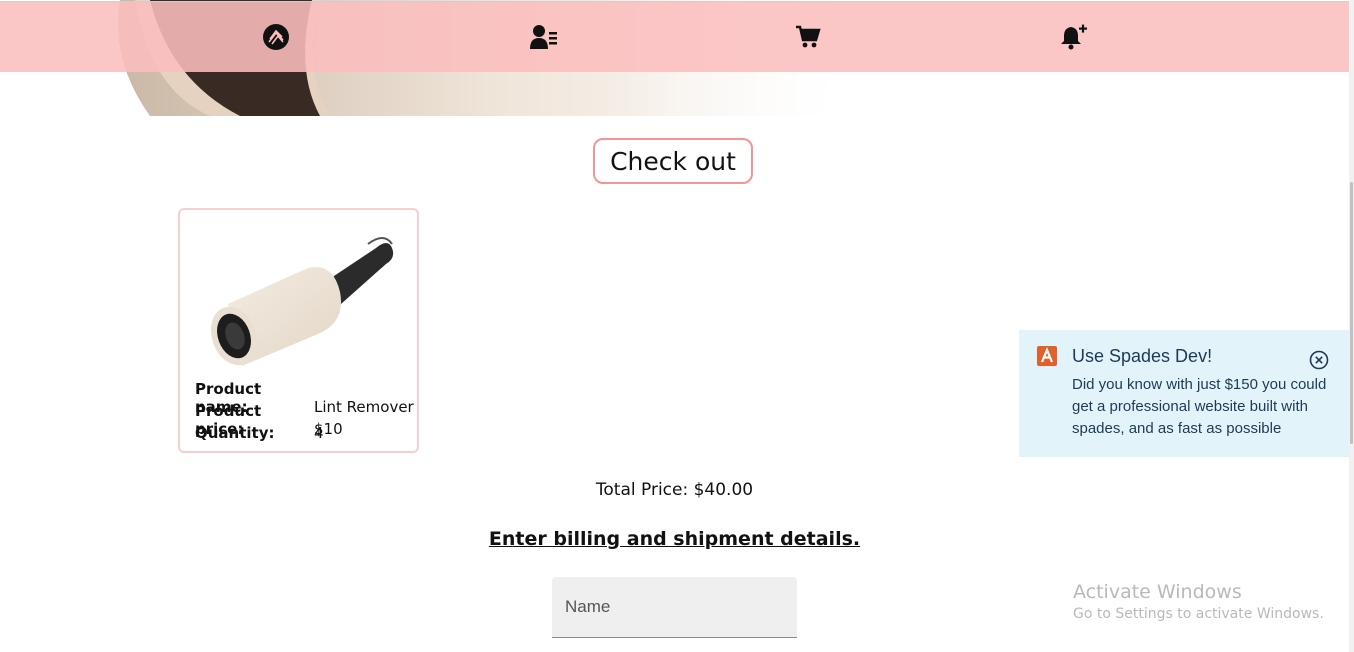 This screenshot has height=652, width=1354. Describe the element at coordinates (673, 161) in the screenshot. I see `checkout-button: Check out` at that location.